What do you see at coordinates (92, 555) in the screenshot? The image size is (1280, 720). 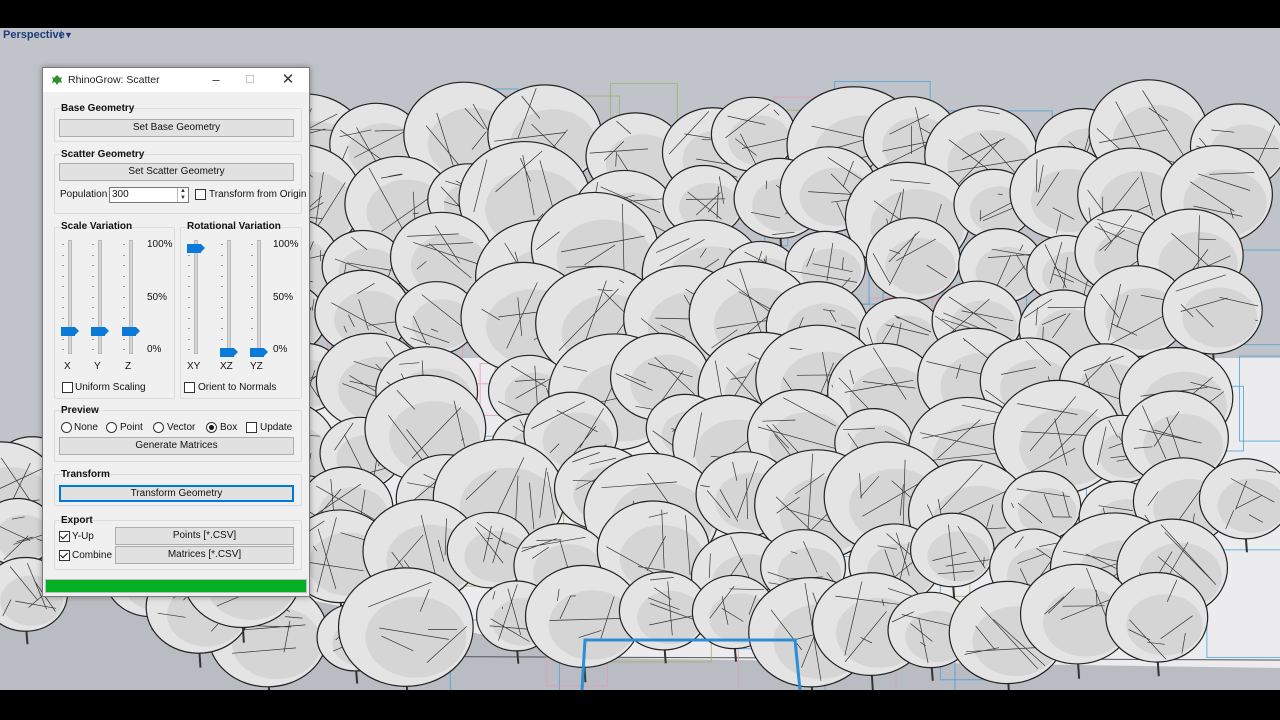 I see `combine-label: Combine` at bounding box center [92, 555].